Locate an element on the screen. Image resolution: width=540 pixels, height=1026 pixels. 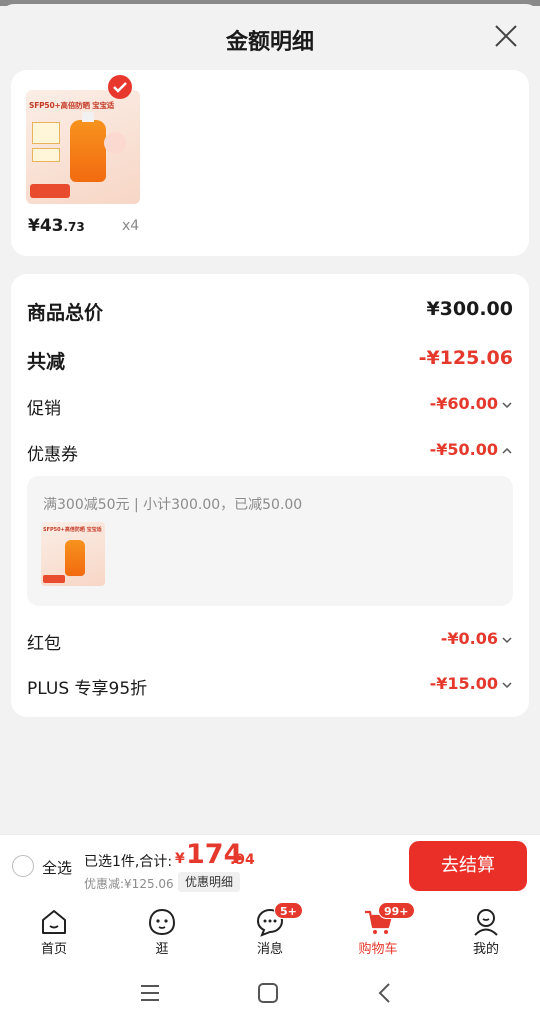
tab-label: 首页 is located at coordinates (53, 949).